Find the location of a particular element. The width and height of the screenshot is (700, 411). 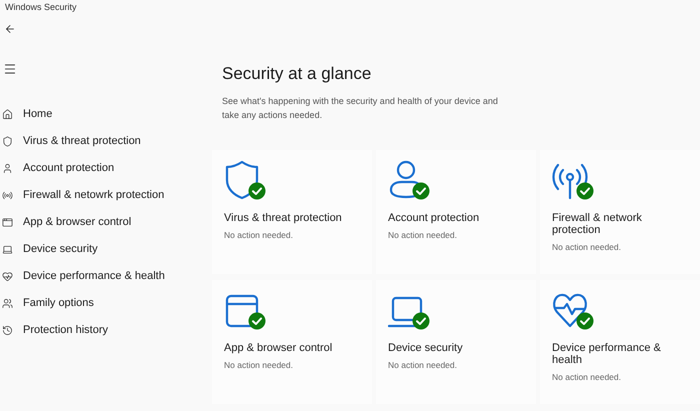

sidebar-item-label: App & browser control is located at coordinates (77, 222).